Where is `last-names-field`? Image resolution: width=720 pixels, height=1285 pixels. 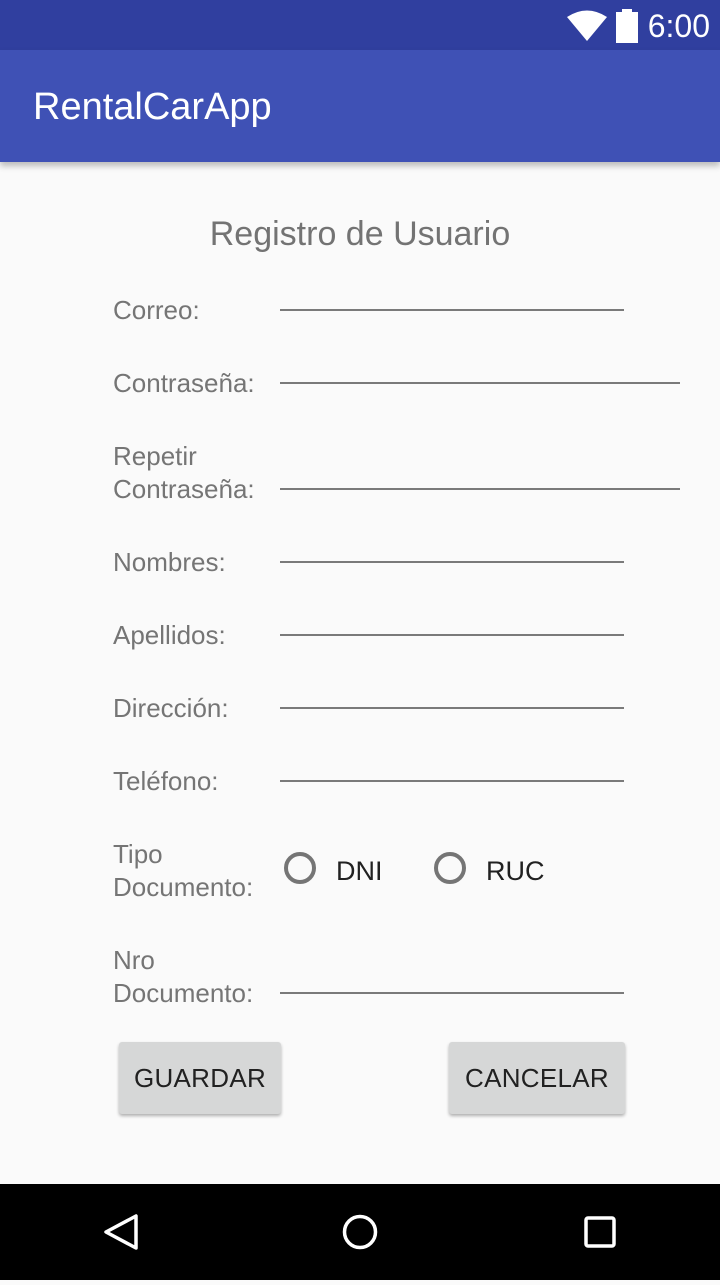 last-names-field is located at coordinates (452, 635).